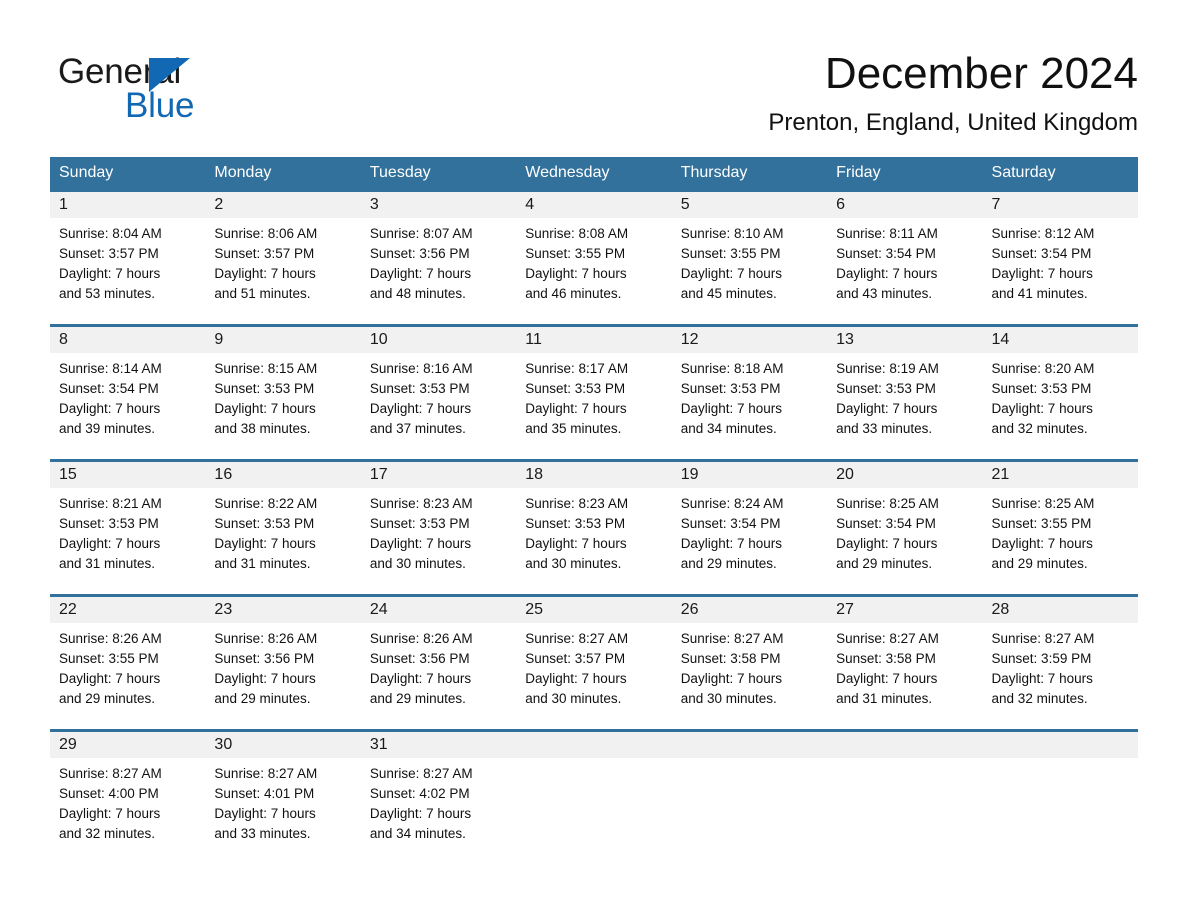  I want to click on sunset-text: Sunset: 4:00 PM, so click(109, 793).